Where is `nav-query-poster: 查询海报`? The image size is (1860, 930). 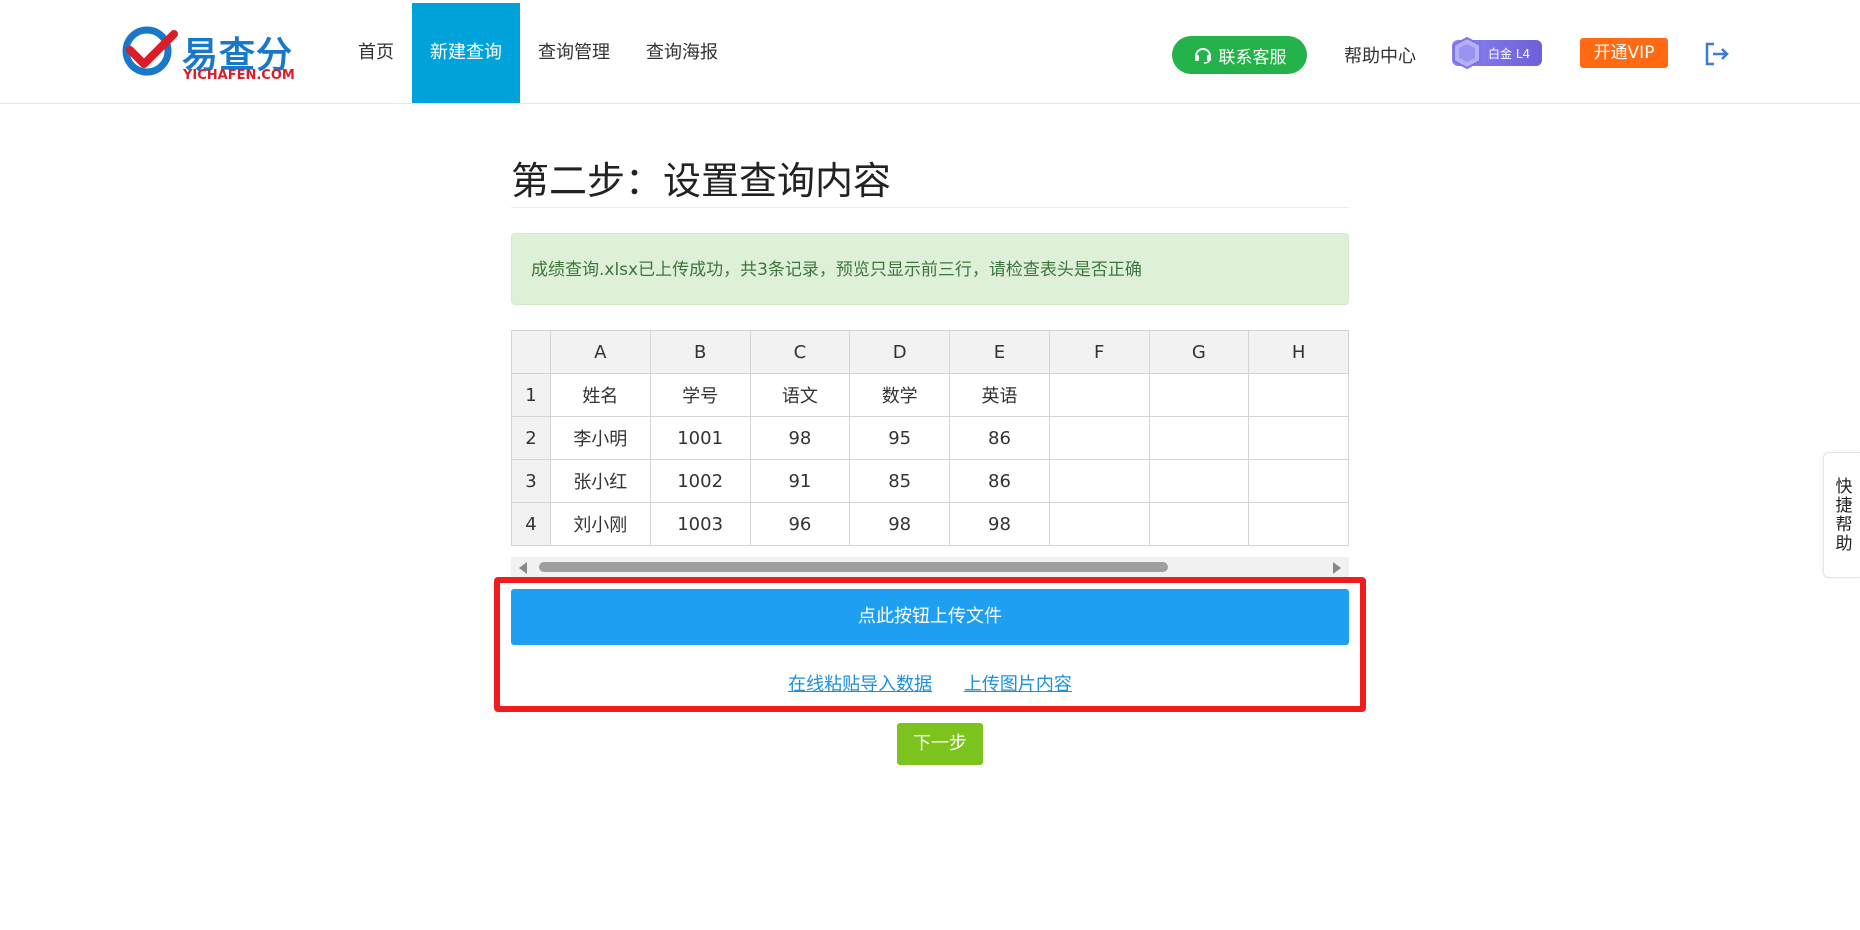
nav-query-poster: 查询海报 is located at coordinates (682, 53).